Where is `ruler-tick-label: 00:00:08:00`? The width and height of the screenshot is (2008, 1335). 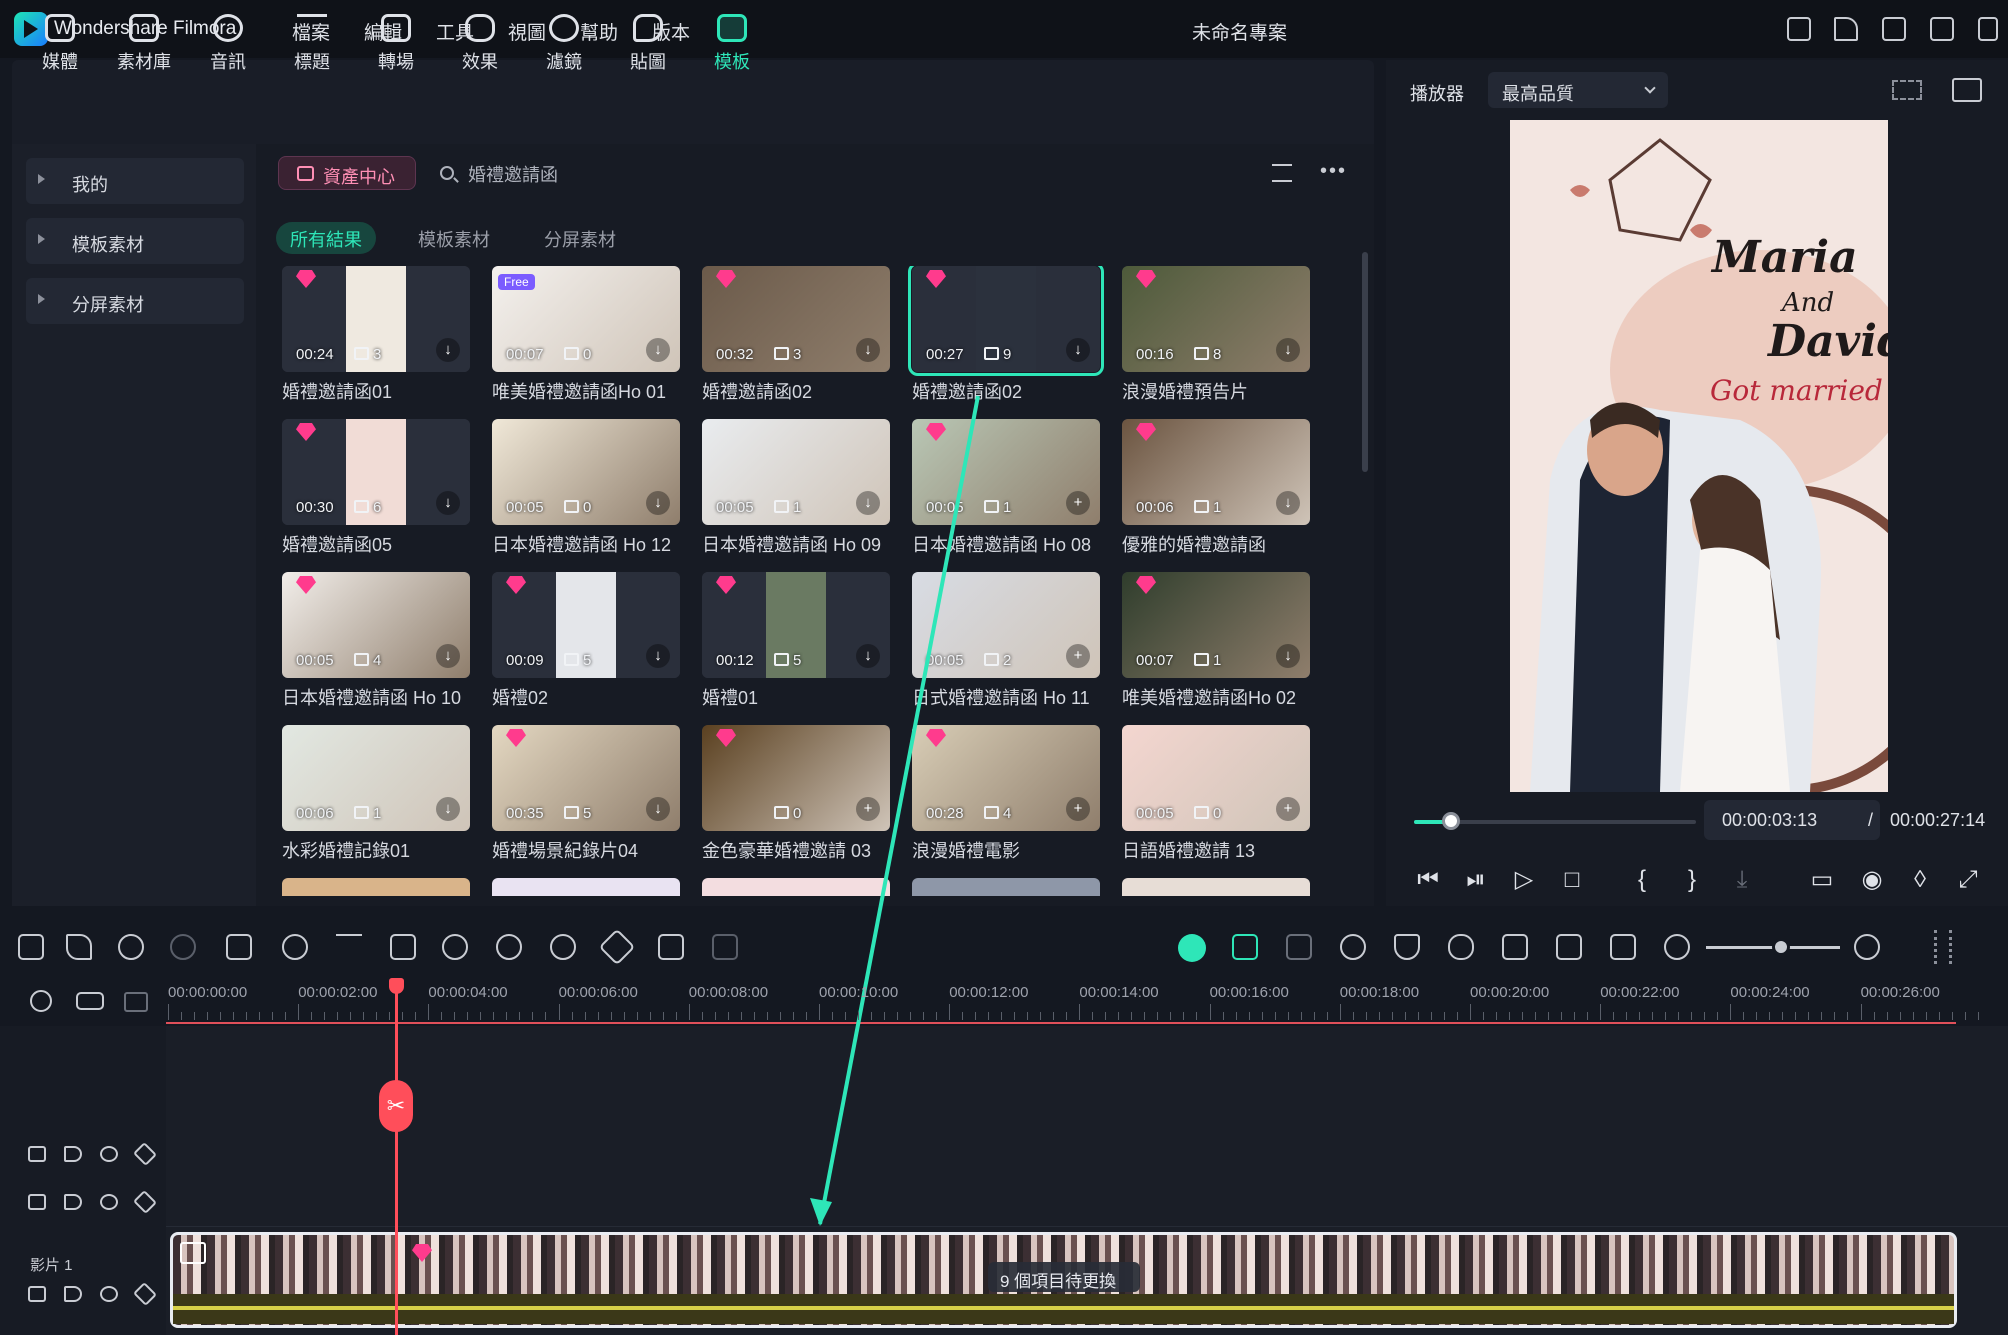 ruler-tick-label: 00:00:08:00 is located at coordinates (728, 992).